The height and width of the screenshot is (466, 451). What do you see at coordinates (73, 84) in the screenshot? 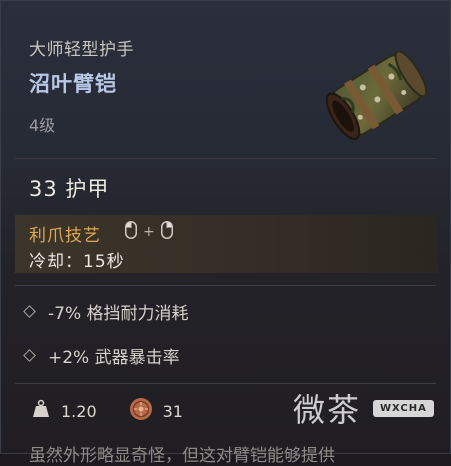
I see `item-name: 沼叶臂铠` at bounding box center [73, 84].